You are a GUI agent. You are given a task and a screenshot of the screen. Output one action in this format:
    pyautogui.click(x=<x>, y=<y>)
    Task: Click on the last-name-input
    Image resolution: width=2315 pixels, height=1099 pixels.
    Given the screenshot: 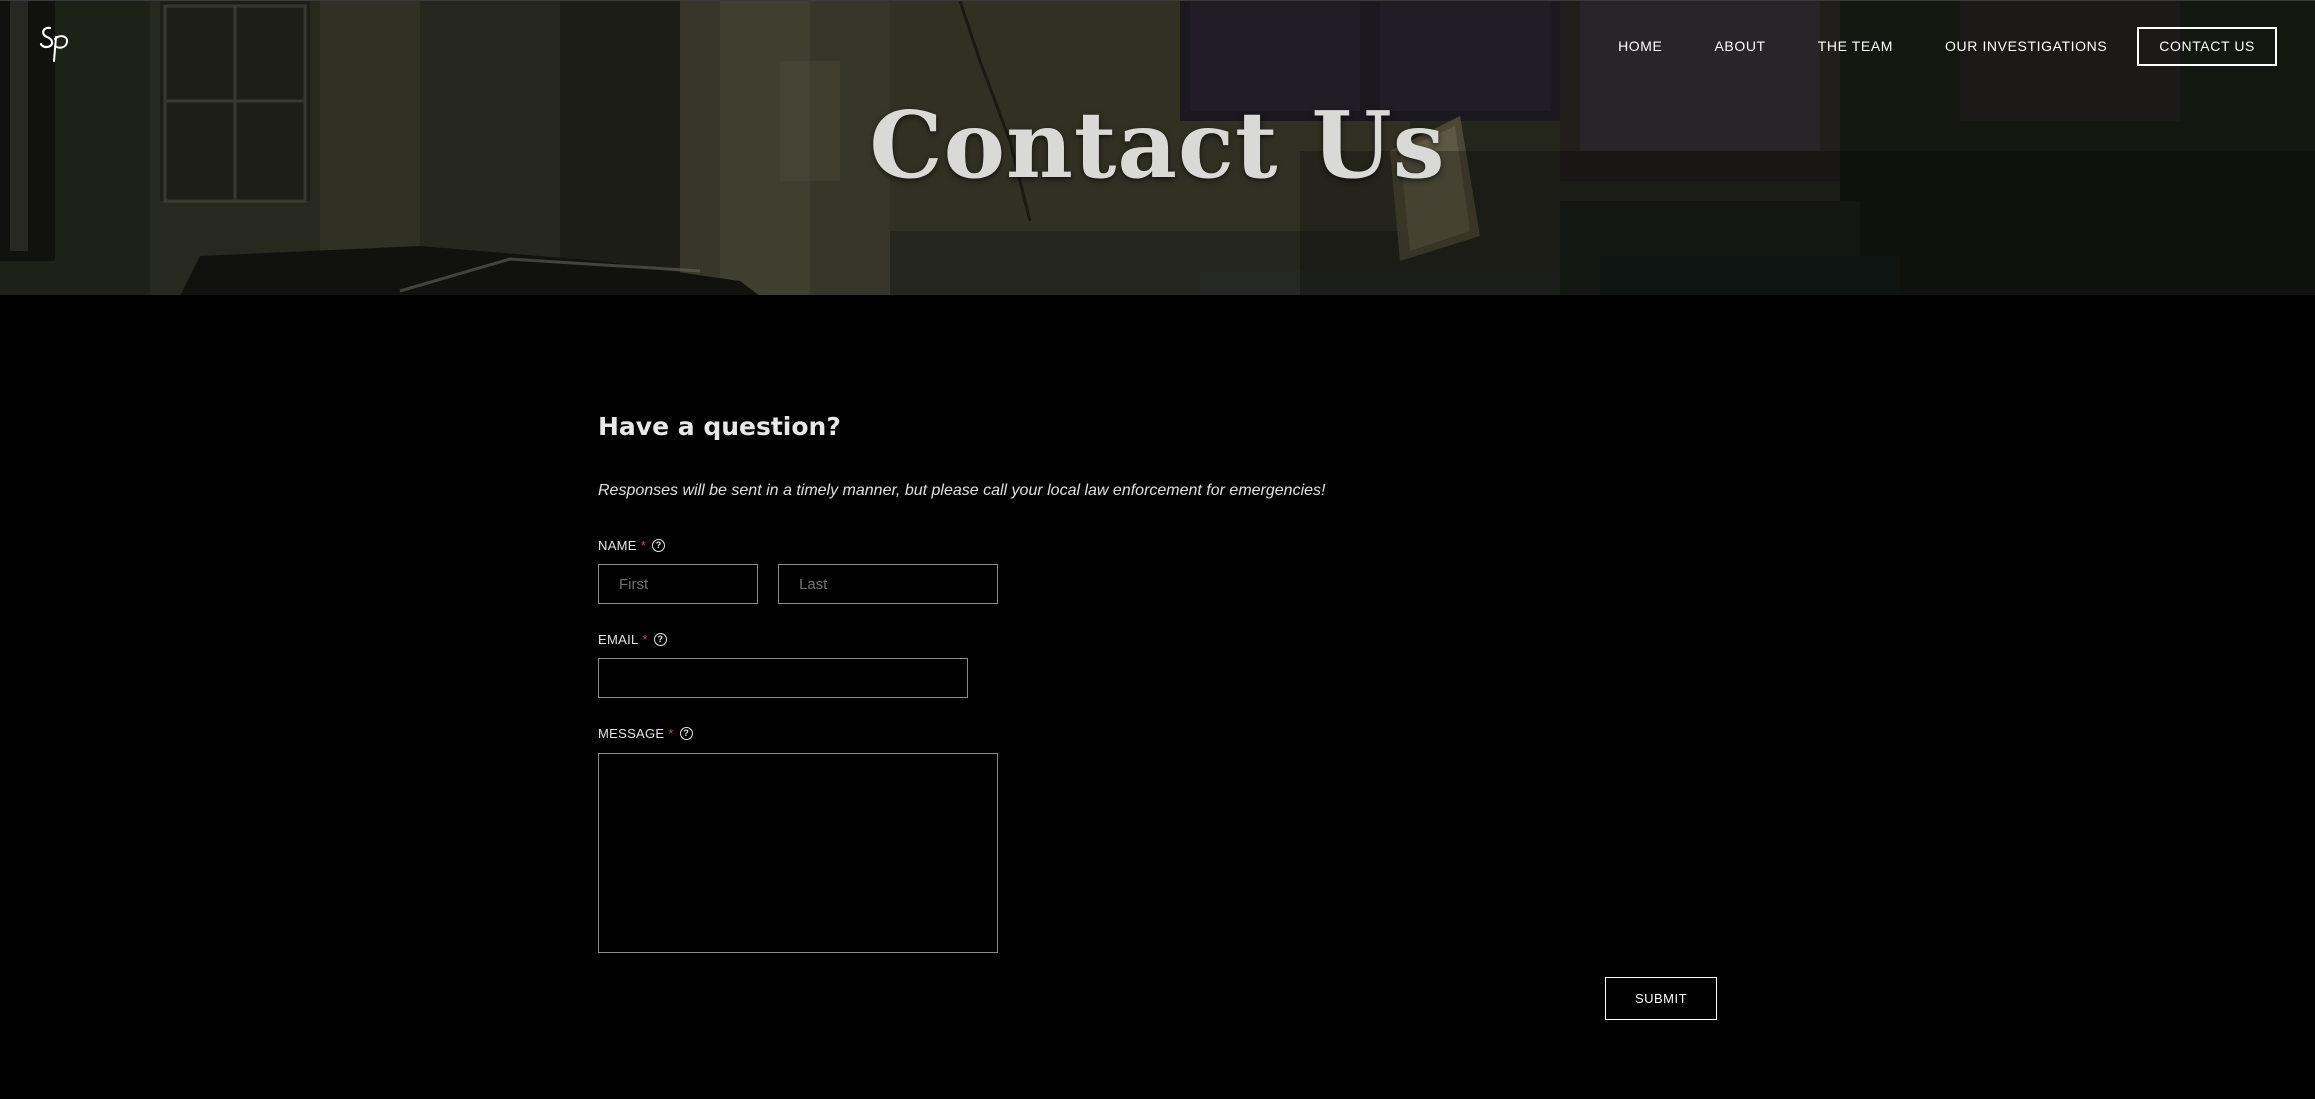 What is the action you would take?
    pyautogui.click(x=888, y=584)
    